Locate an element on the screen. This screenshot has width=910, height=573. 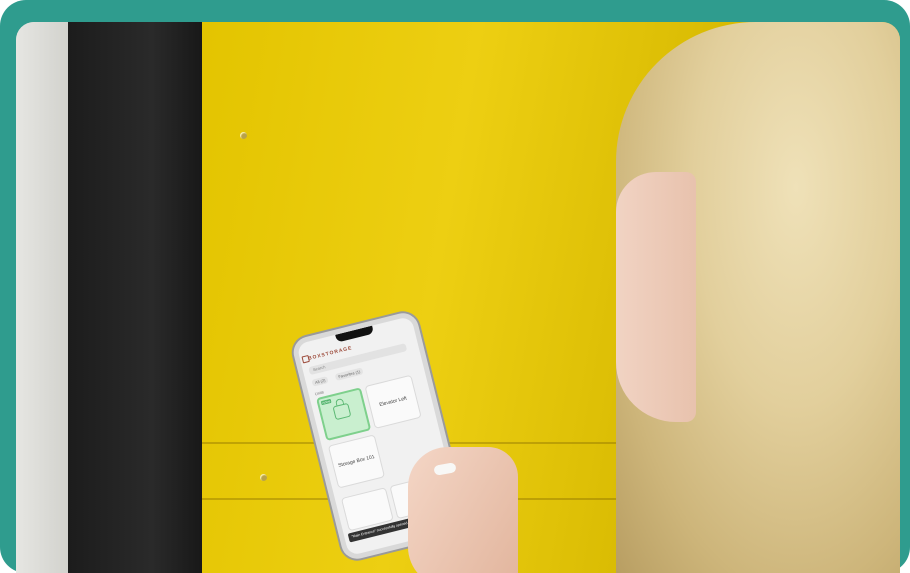
unlock-icon is located at coordinates (342, 411).